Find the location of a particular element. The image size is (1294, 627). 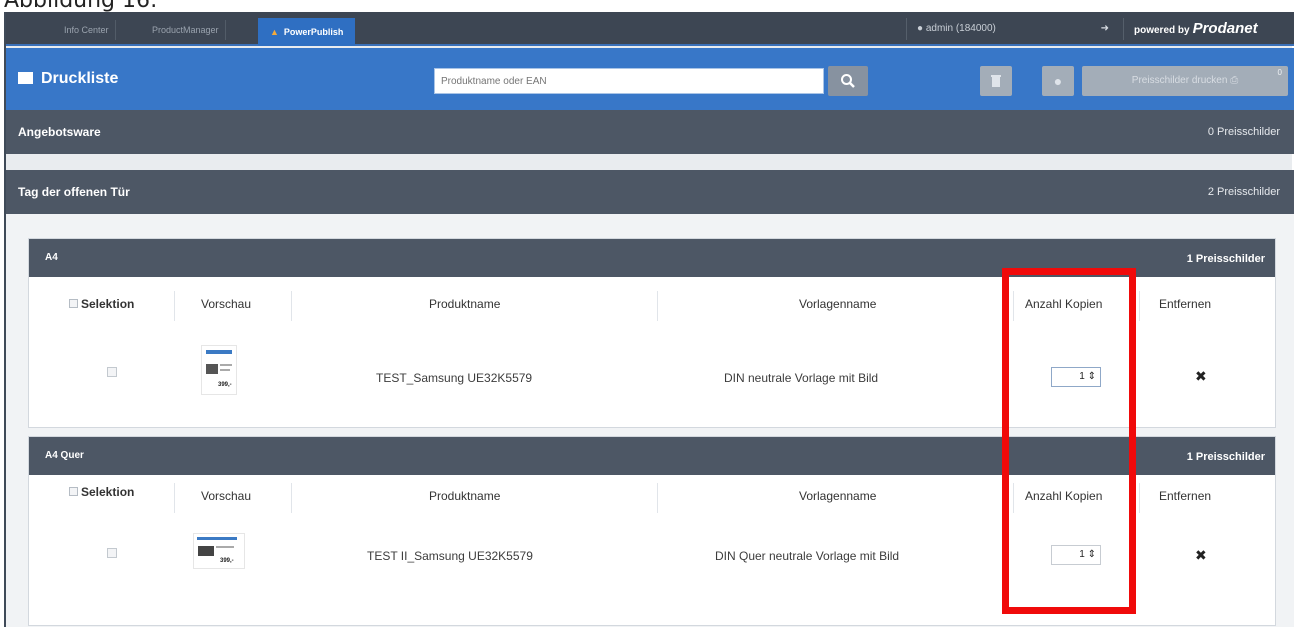

tab-product-manager: ProductManager is located at coordinates (186, 30).